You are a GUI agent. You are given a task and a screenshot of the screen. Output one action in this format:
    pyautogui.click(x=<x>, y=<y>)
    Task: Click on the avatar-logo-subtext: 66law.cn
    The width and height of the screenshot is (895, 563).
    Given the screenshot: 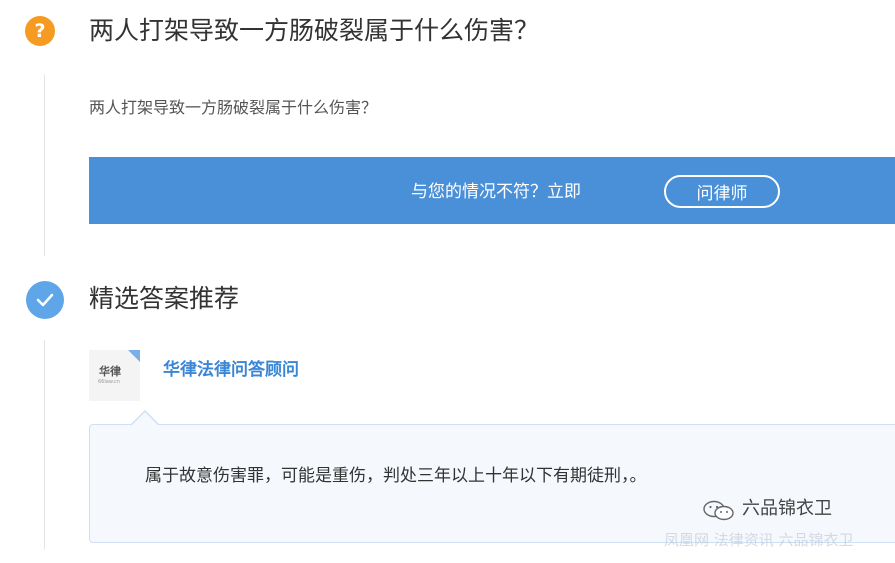 What is the action you would take?
    pyautogui.click(x=109, y=382)
    